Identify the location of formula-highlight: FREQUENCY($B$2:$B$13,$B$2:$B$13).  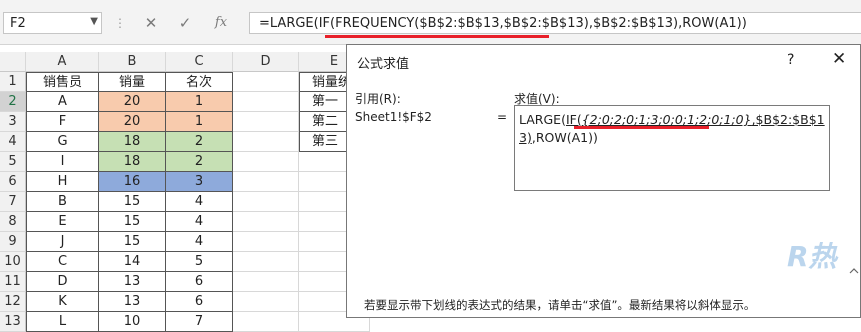
(462, 23).